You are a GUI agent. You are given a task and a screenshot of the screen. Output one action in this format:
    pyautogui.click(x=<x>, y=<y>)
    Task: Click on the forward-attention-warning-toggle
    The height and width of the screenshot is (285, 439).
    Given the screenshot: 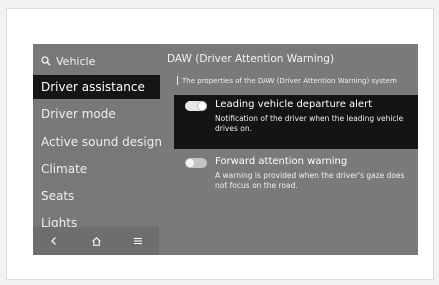 What is the action you would take?
    pyautogui.click(x=196, y=163)
    